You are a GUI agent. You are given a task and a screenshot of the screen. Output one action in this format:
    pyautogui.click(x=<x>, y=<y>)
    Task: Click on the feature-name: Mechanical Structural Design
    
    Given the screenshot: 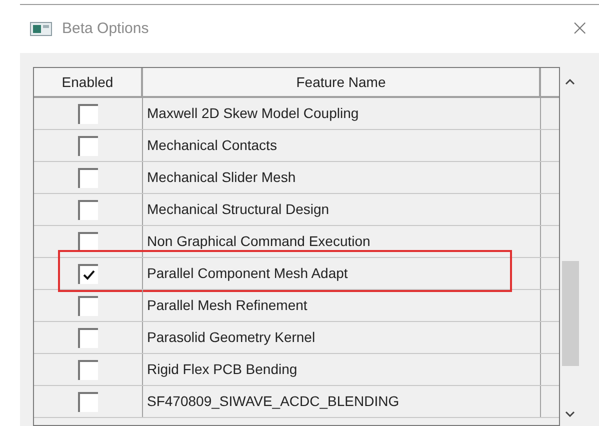 What is the action you would take?
    pyautogui.click(x=238, y=209)
    